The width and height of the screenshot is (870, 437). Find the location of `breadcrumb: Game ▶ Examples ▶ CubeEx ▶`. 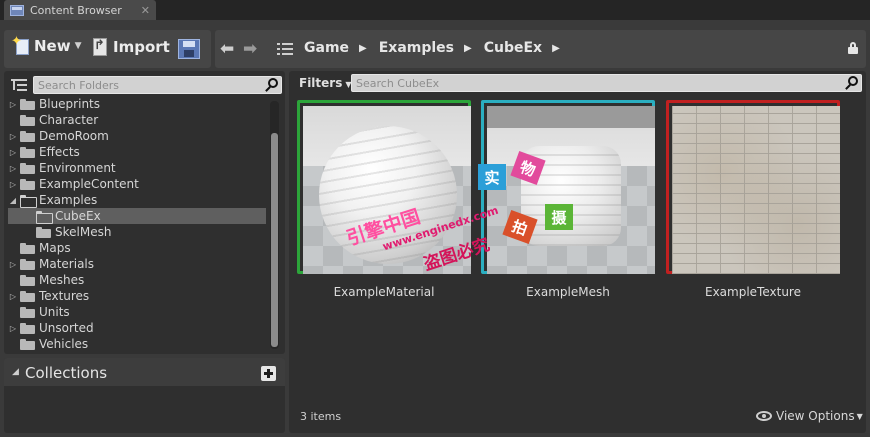

breadcrumb: Game ▶ Examples ▶ CubeEx ▶ is located at coordinates (438, 48).